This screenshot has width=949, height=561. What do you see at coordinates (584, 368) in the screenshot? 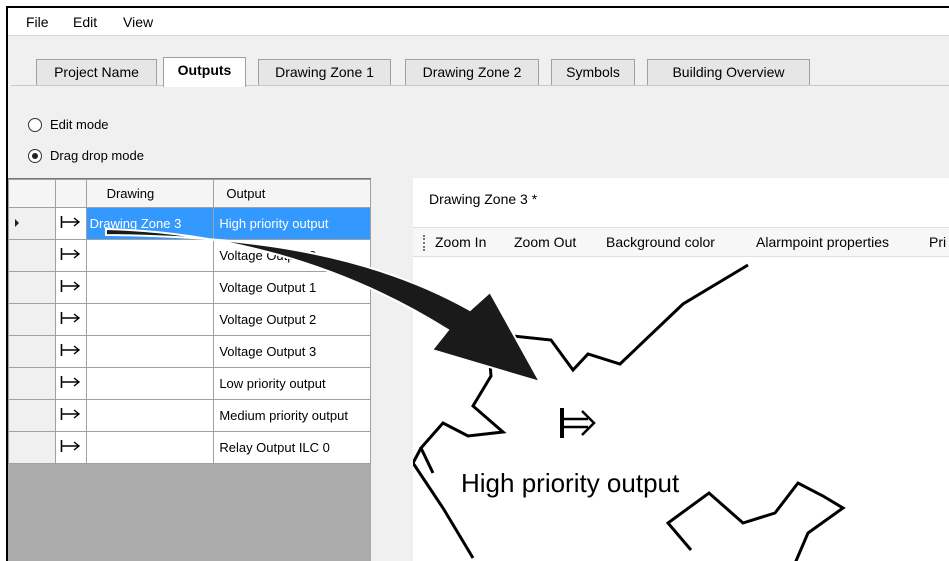
I see `floor-plan-outline-upper` at bounding box center [584, 368].